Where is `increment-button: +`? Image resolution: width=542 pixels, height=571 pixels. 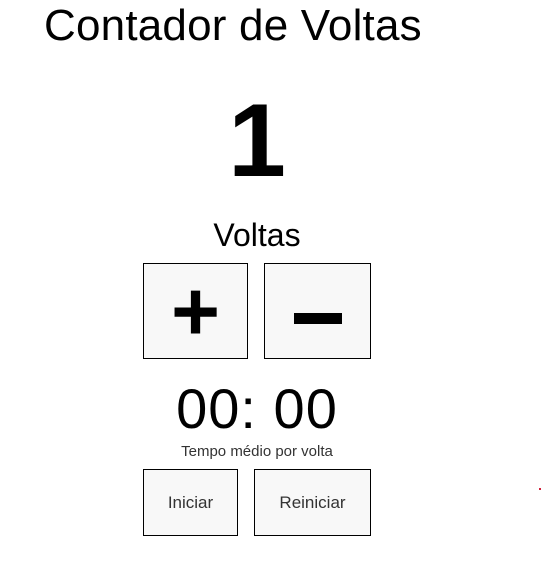
increment-button: + is located at coordinates (195, 311).